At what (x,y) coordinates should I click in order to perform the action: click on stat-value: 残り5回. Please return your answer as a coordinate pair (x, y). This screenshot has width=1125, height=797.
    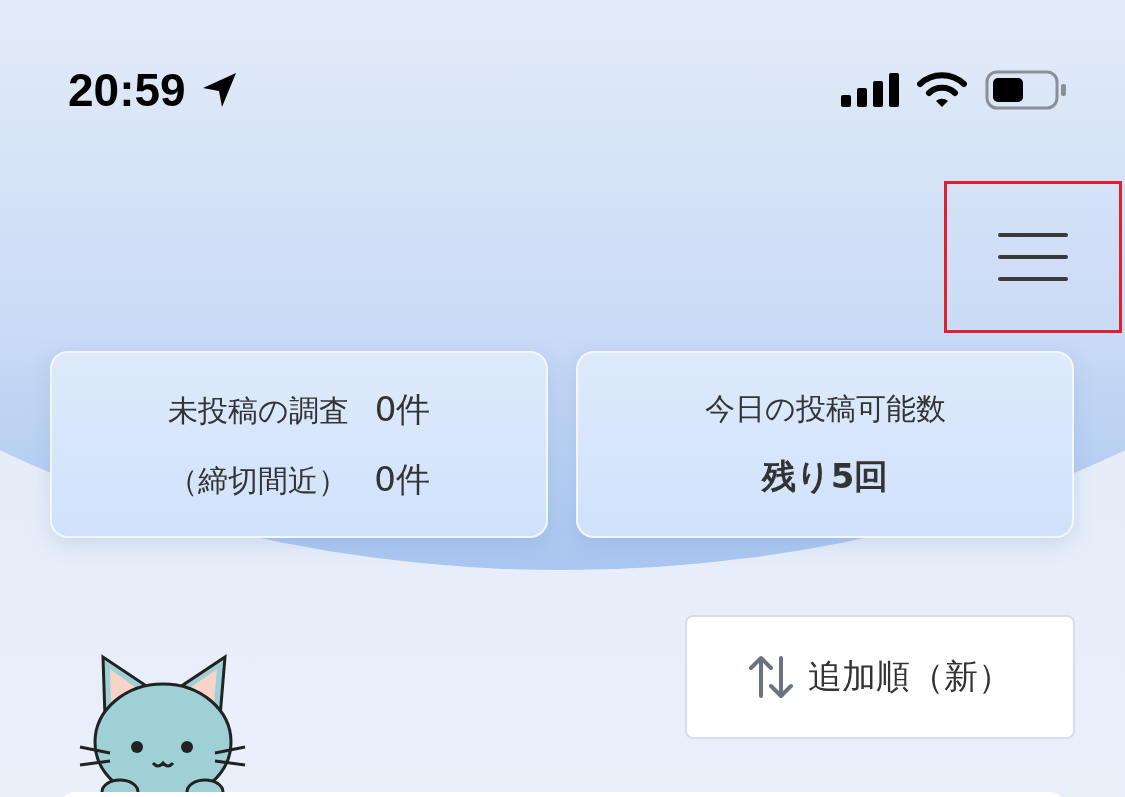
    Looking at the image, I should click on (825, 476).